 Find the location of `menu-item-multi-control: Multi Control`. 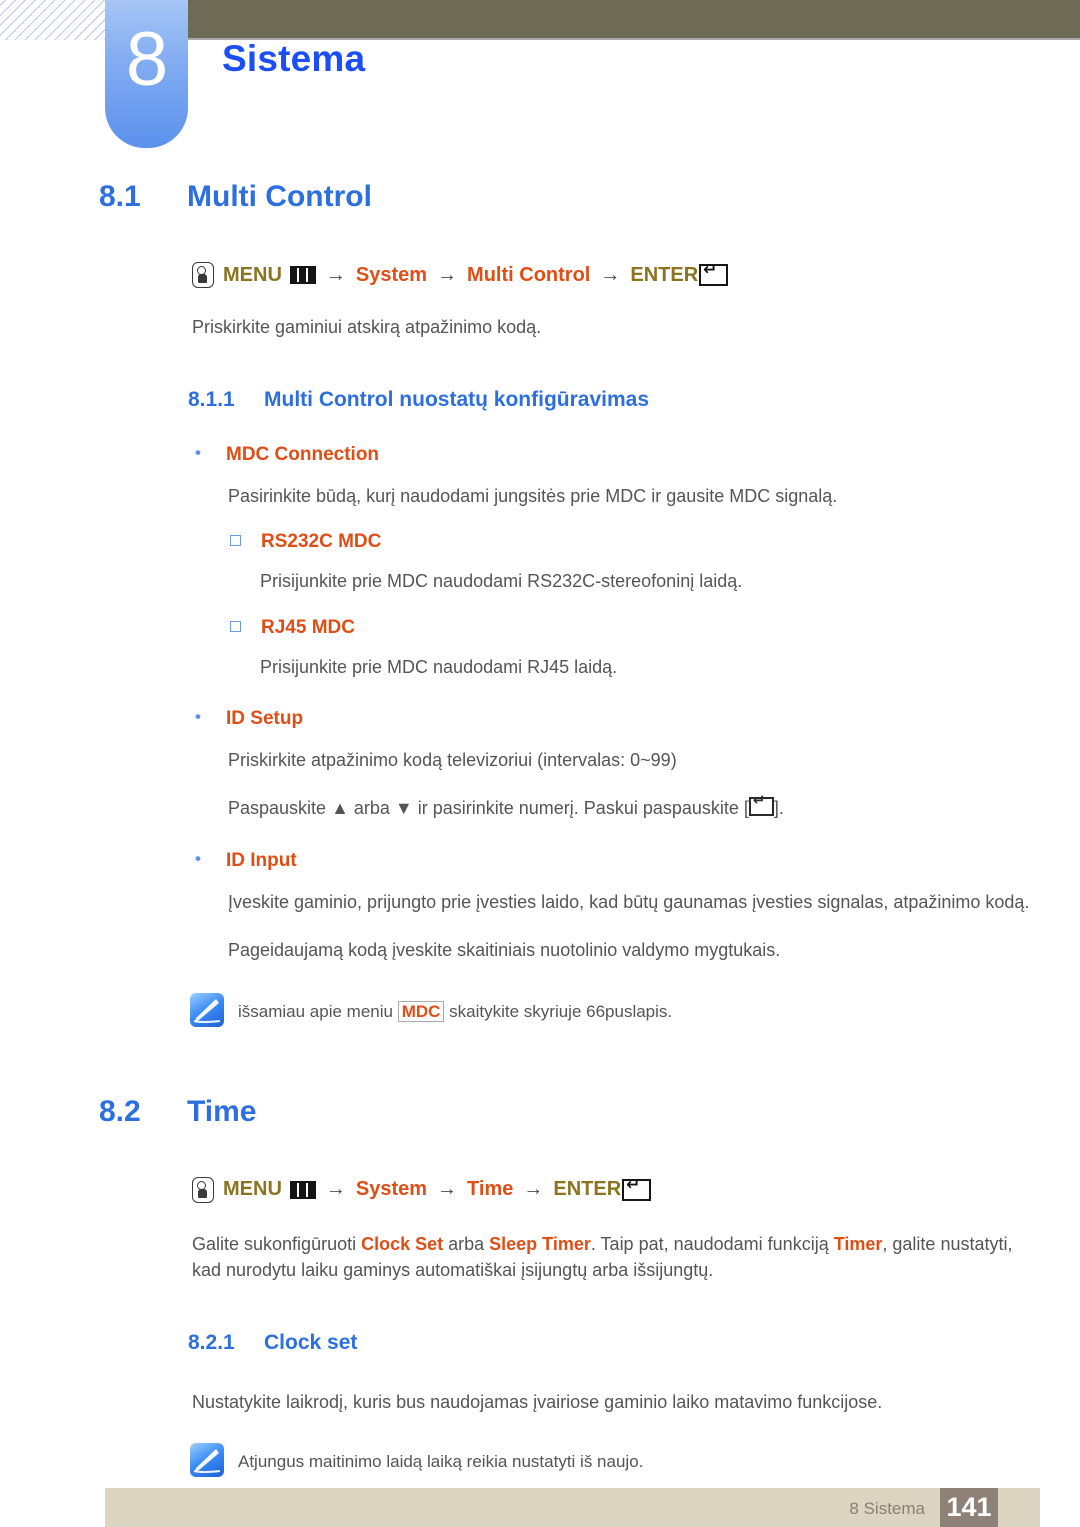

menu-item-multi-control: Multi Control is located at coordinates (529, 274).